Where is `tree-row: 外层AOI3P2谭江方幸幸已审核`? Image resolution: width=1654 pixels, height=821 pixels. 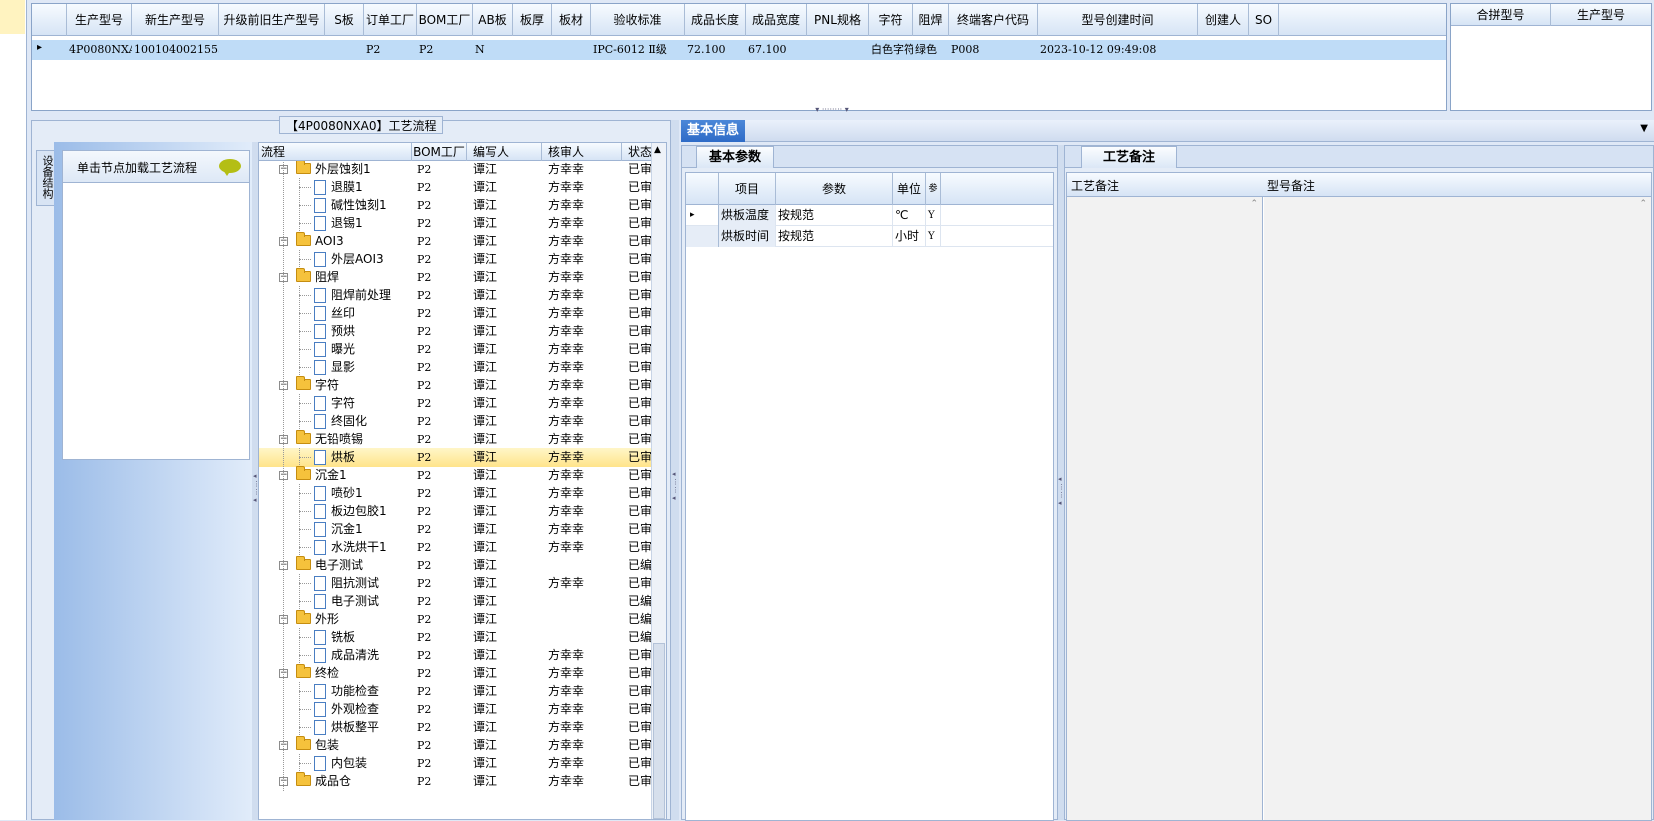 tree-row: 外层AOI3P2谭江方幸幸已审核 is located at coordinates (459, 259).